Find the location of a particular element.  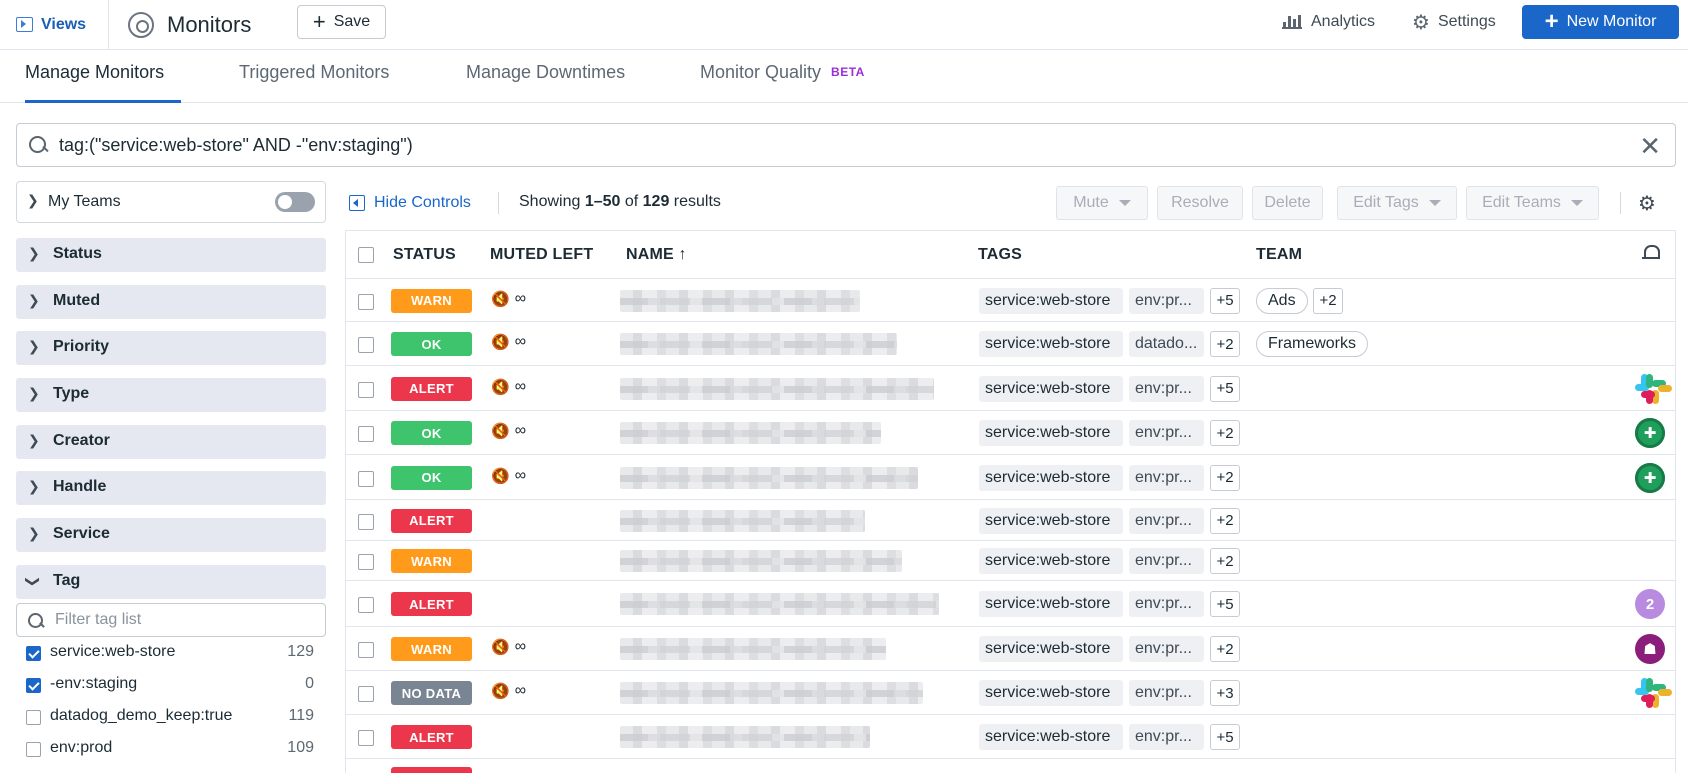

close-icon: ✕ is located at coordinates (1650, 146).